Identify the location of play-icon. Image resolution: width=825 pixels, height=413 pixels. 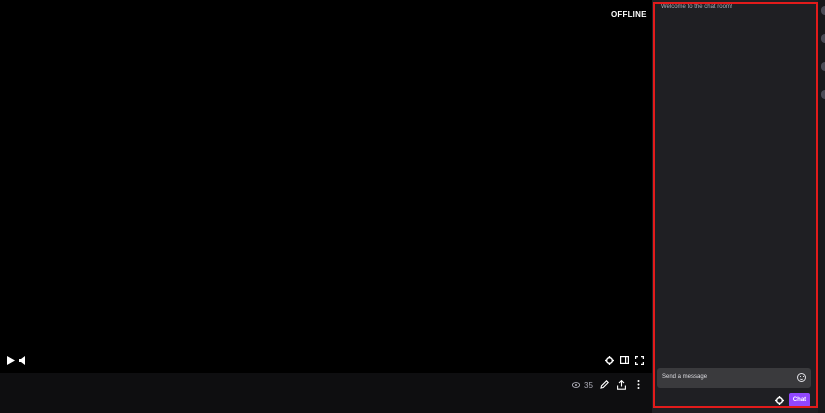
(10, 360).